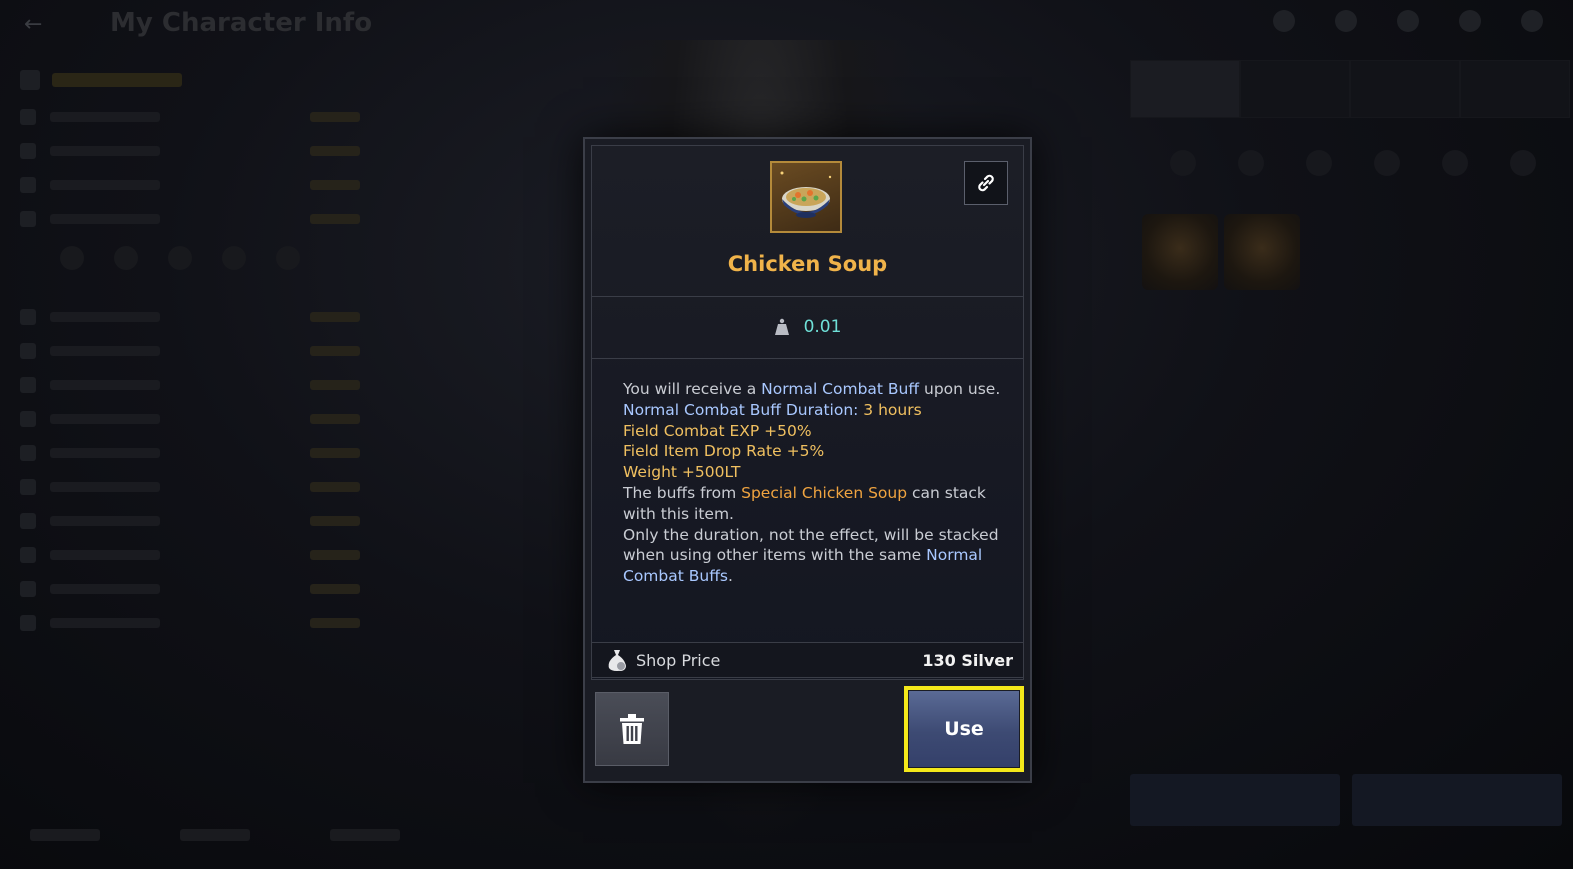 This screenshot has height=869, width=1573. Describe the element at coordinates (241, 23) in the screenshot. I see `background-page-title: My Character Info` at that location.